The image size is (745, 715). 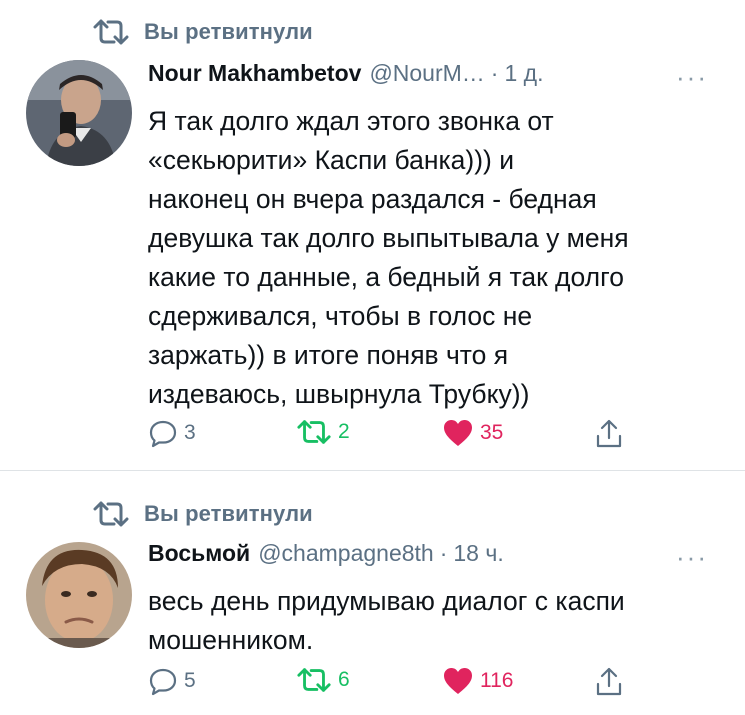 I want to click on like-button: 35, so click(x=472, y=433).